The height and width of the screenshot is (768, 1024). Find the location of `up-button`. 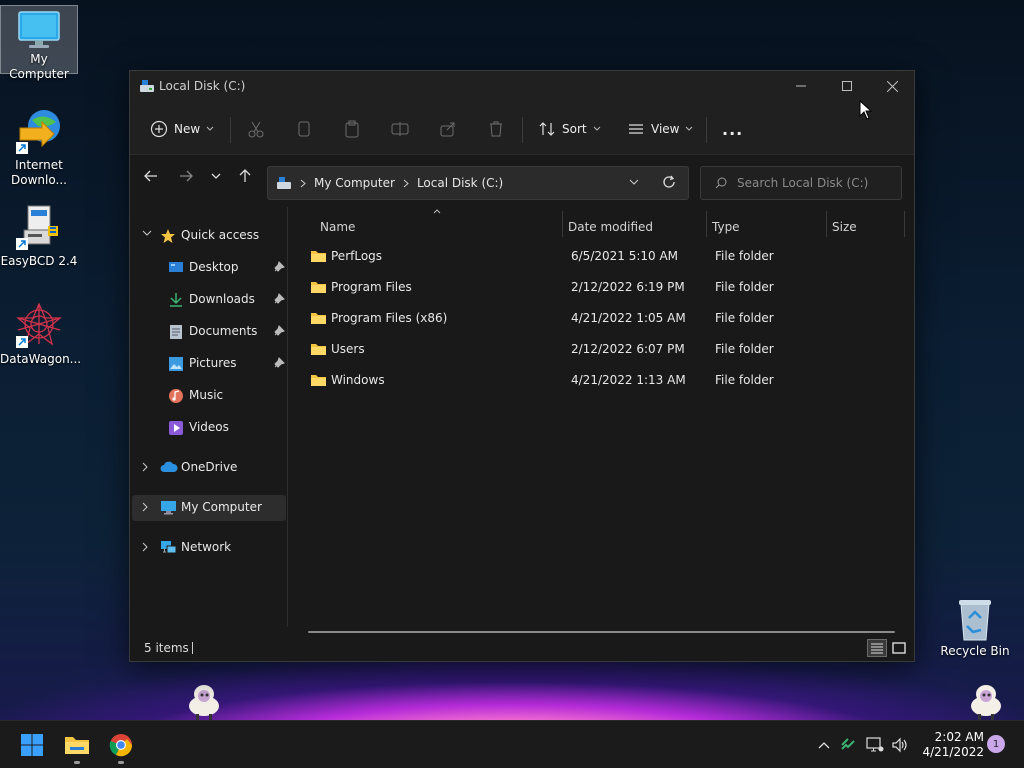

up-button is located at coordinates (245, 176).